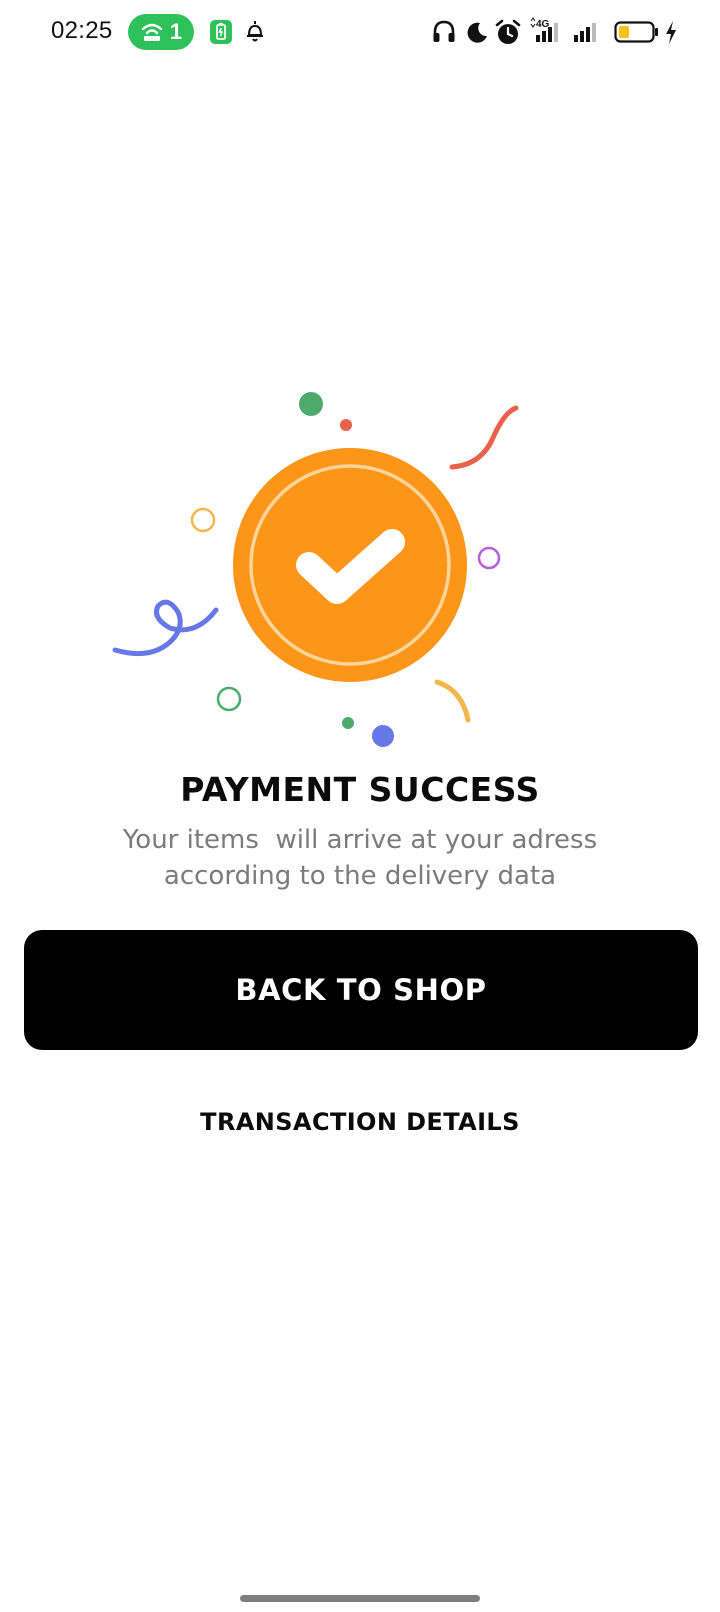 The image size is (720, 1612). Describe the element at coordinates (383, 736) in the screenshot. I see `confetti-dot-blue` at that location.